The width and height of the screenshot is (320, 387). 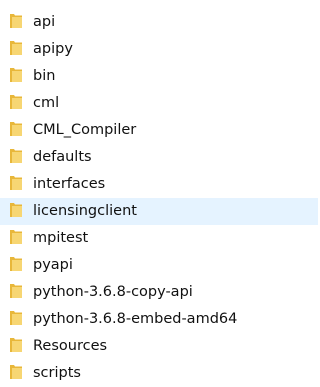 What do you see at coordinates (53, 49) in the screenshot?
I see `folder-name: apipy` at bounding box center [53, 49].